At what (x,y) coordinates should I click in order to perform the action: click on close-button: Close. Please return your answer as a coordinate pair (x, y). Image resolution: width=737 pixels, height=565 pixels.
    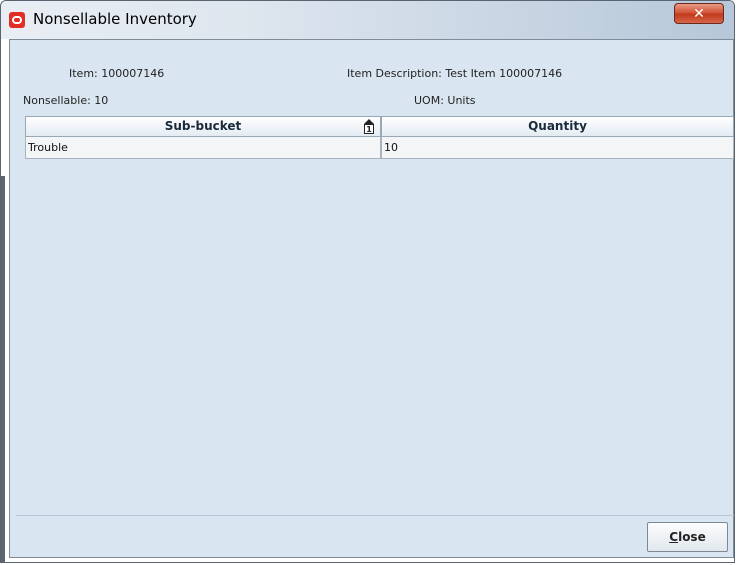
    Looking at the image, I should click on (687, 537).